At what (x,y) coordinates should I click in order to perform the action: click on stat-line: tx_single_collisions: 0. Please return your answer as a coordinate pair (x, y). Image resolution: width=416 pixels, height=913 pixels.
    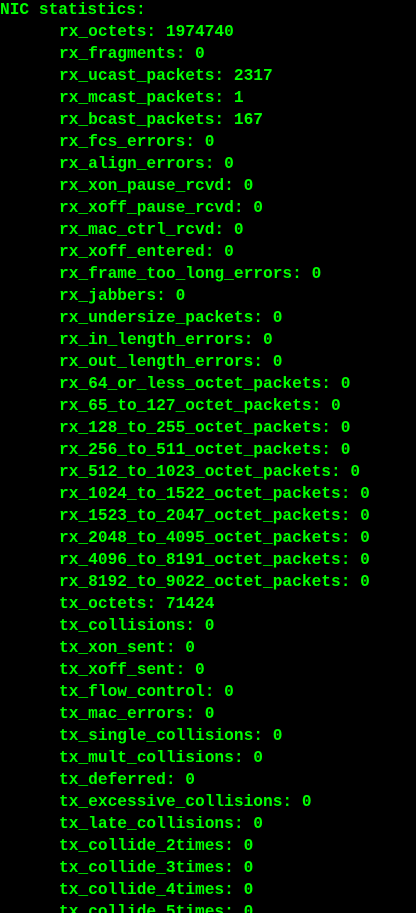
    Looking at the image, I should click on (171, 736).